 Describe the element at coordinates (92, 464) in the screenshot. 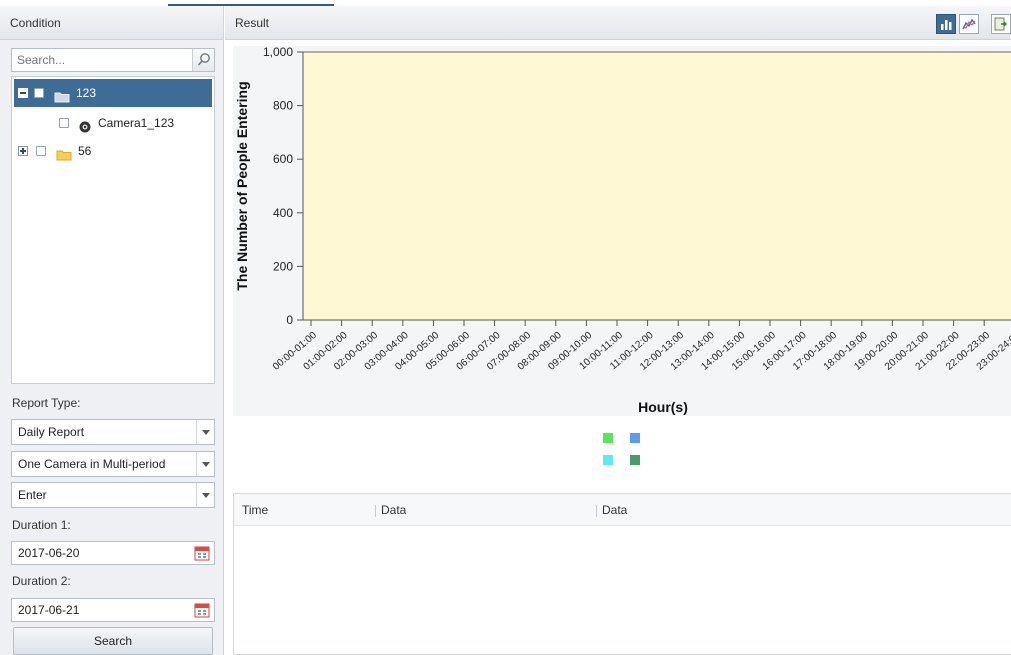

I see `camera-mode-value: One Camera in Multi-period` at that location.